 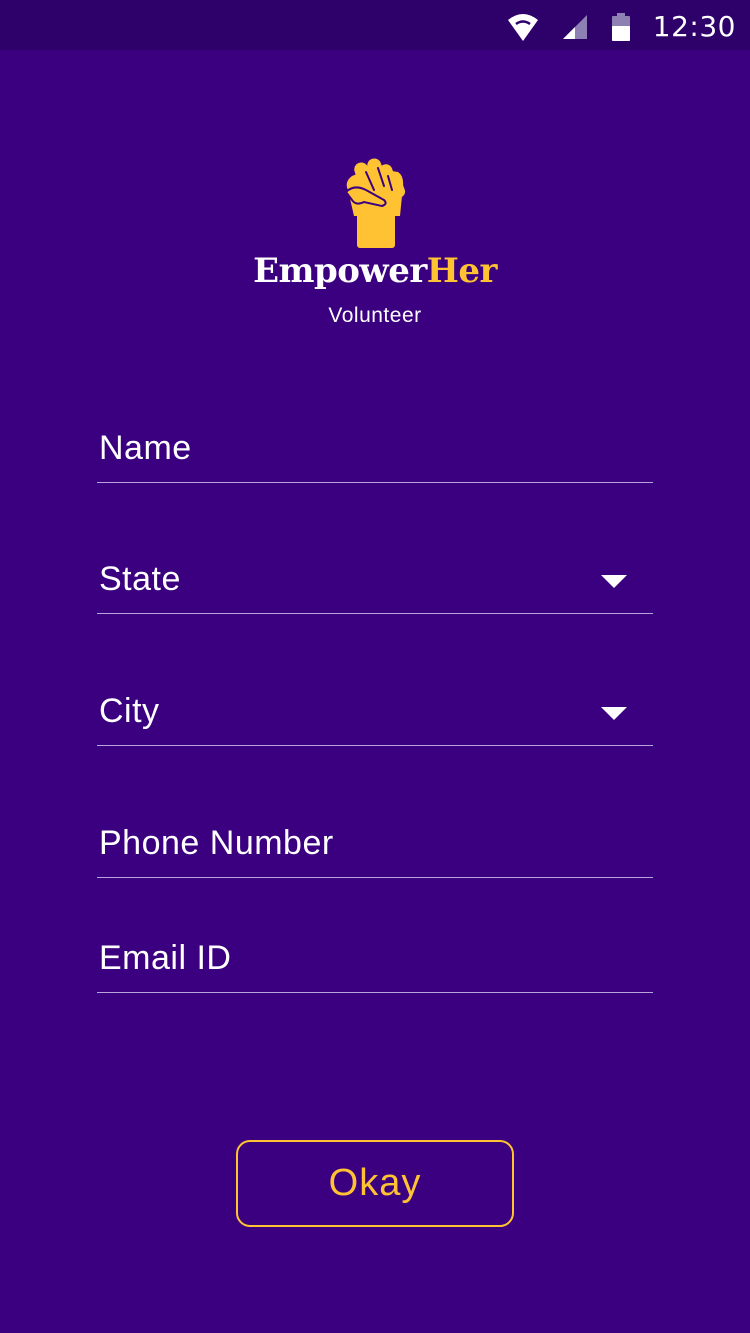 What do you see at coordinates (574, 27) in the screenshot?
I see `cell-signal-icon` at bounding box center [574, 27].